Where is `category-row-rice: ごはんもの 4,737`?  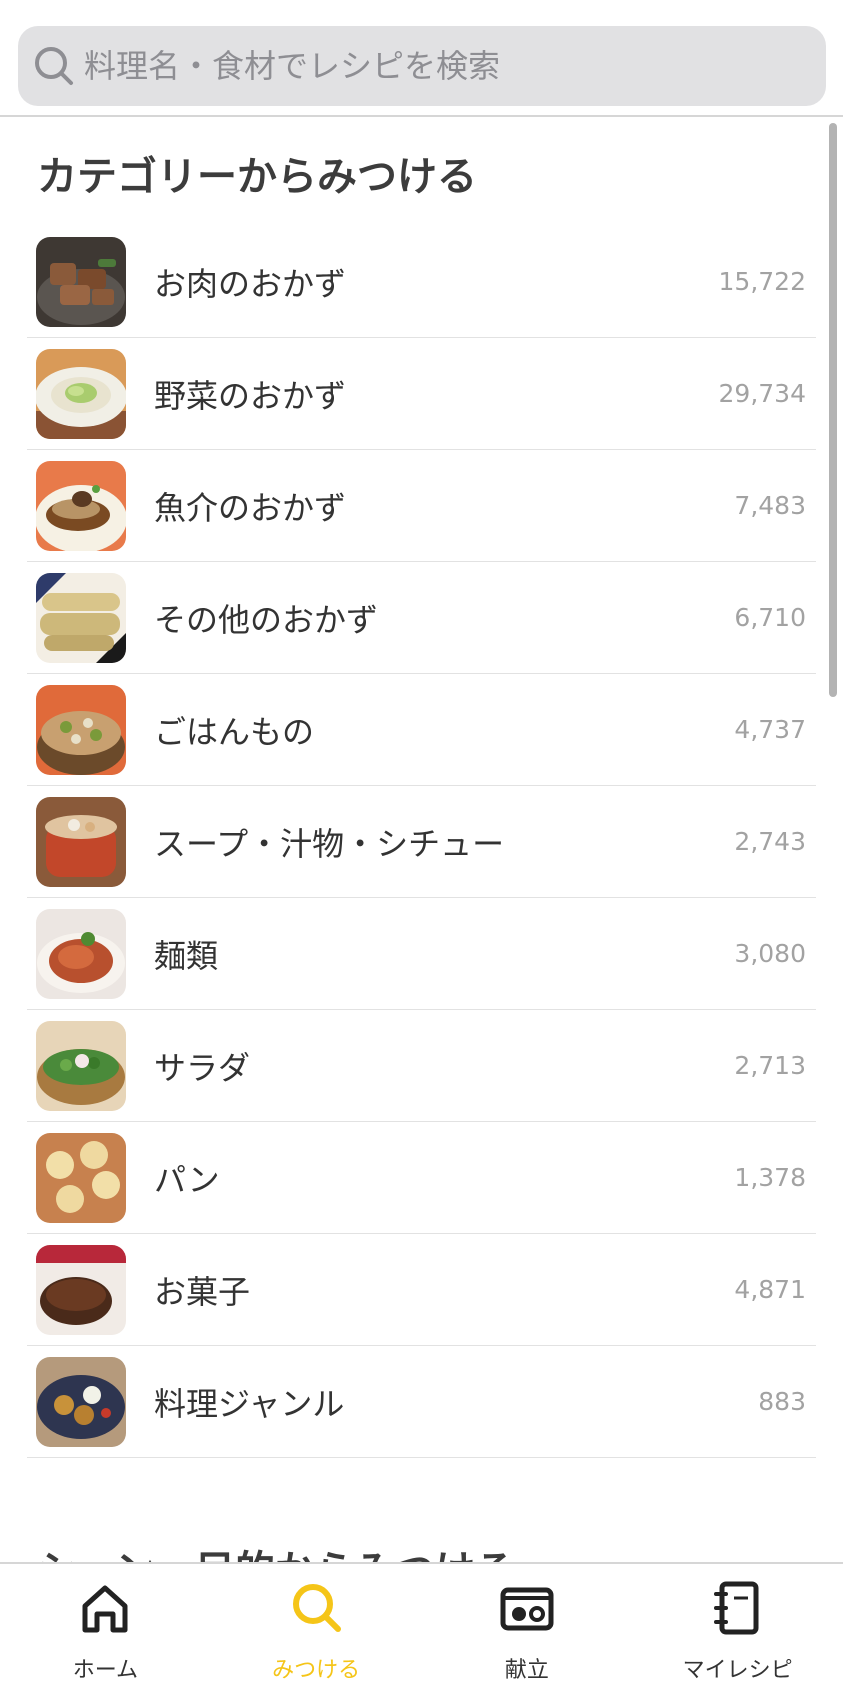 category-row-rice: ごはんもの 4,737 is located at coordinates (421, 730).